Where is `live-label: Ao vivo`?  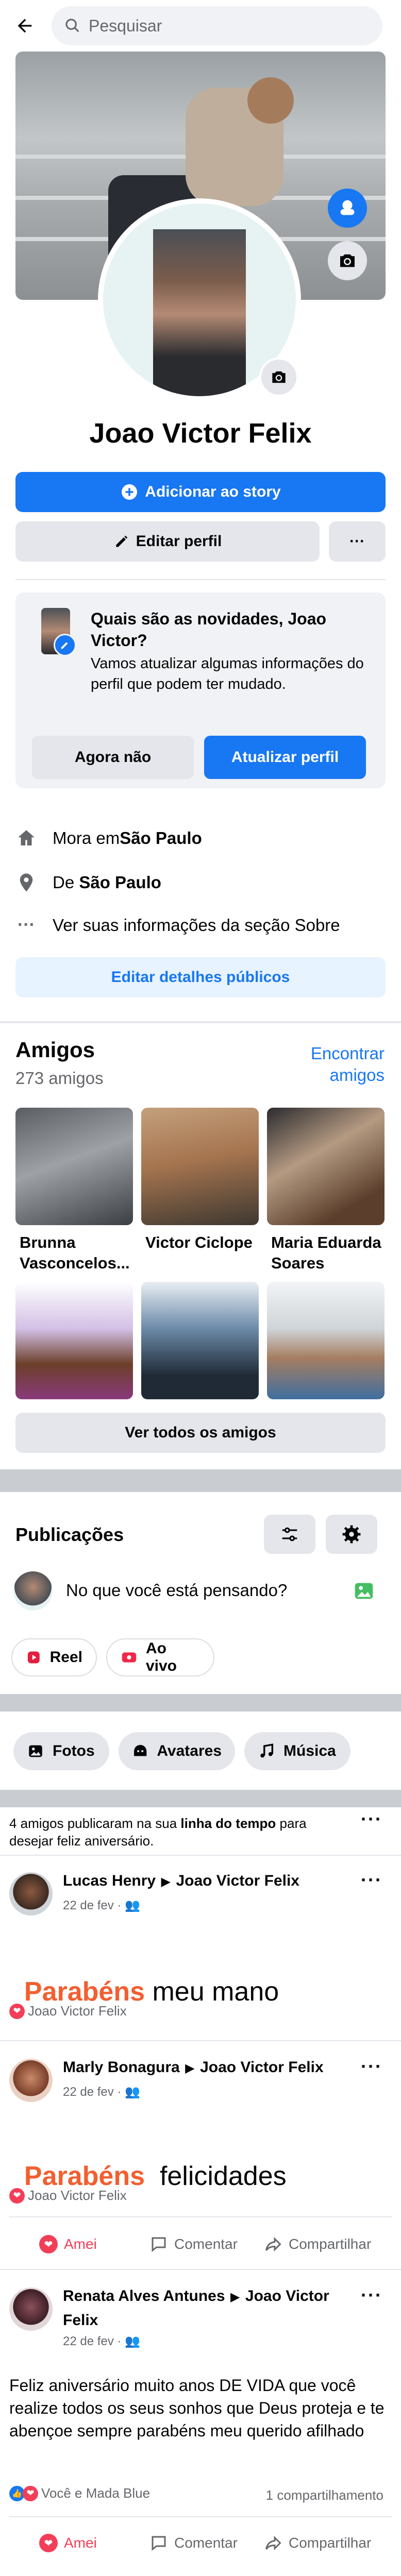
live-label: Ao vivo is located at coordinates (161, 1657).